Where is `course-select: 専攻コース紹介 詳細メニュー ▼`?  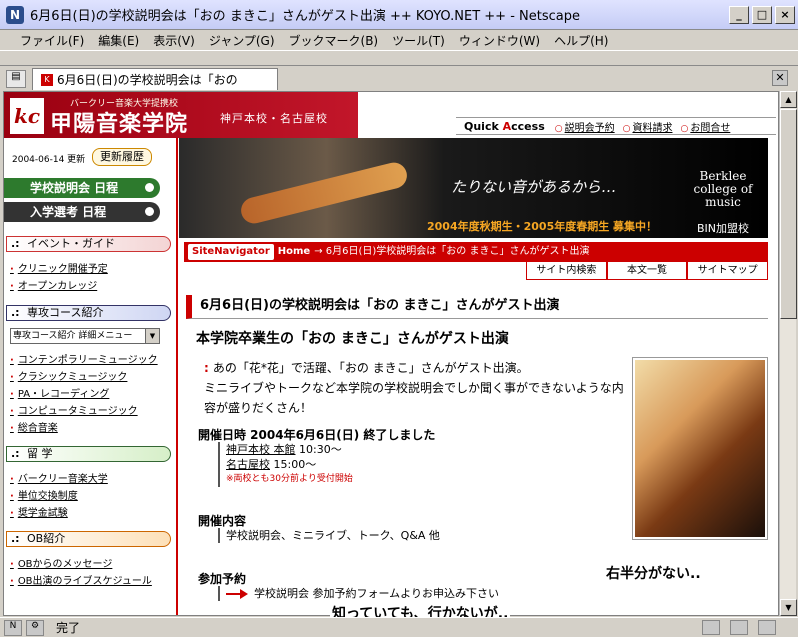 course-select: 専攻コース紹介 詳細メニュー ▼ is located at coordinates (85, 336).